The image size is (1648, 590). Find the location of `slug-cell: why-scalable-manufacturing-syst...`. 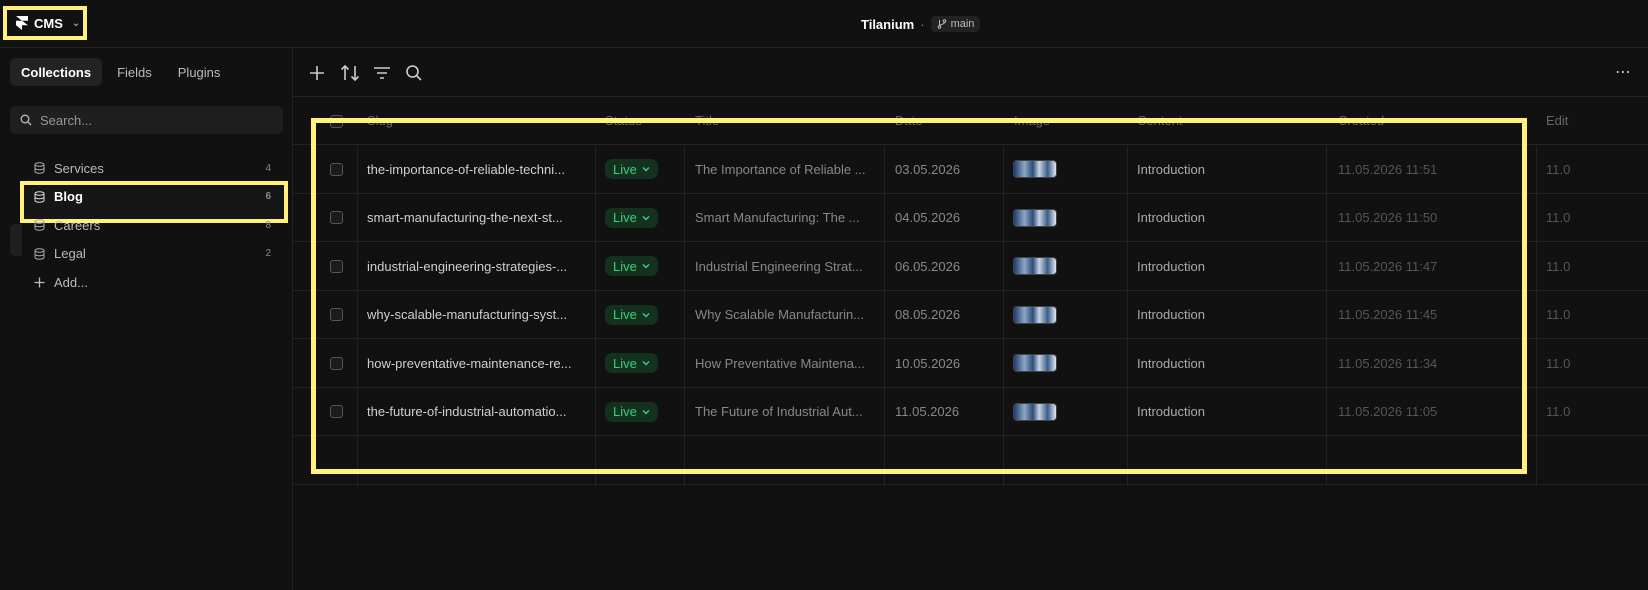

slug-cell: why-scalable-manufacturing-syst... is located at coordinates (477, 315).